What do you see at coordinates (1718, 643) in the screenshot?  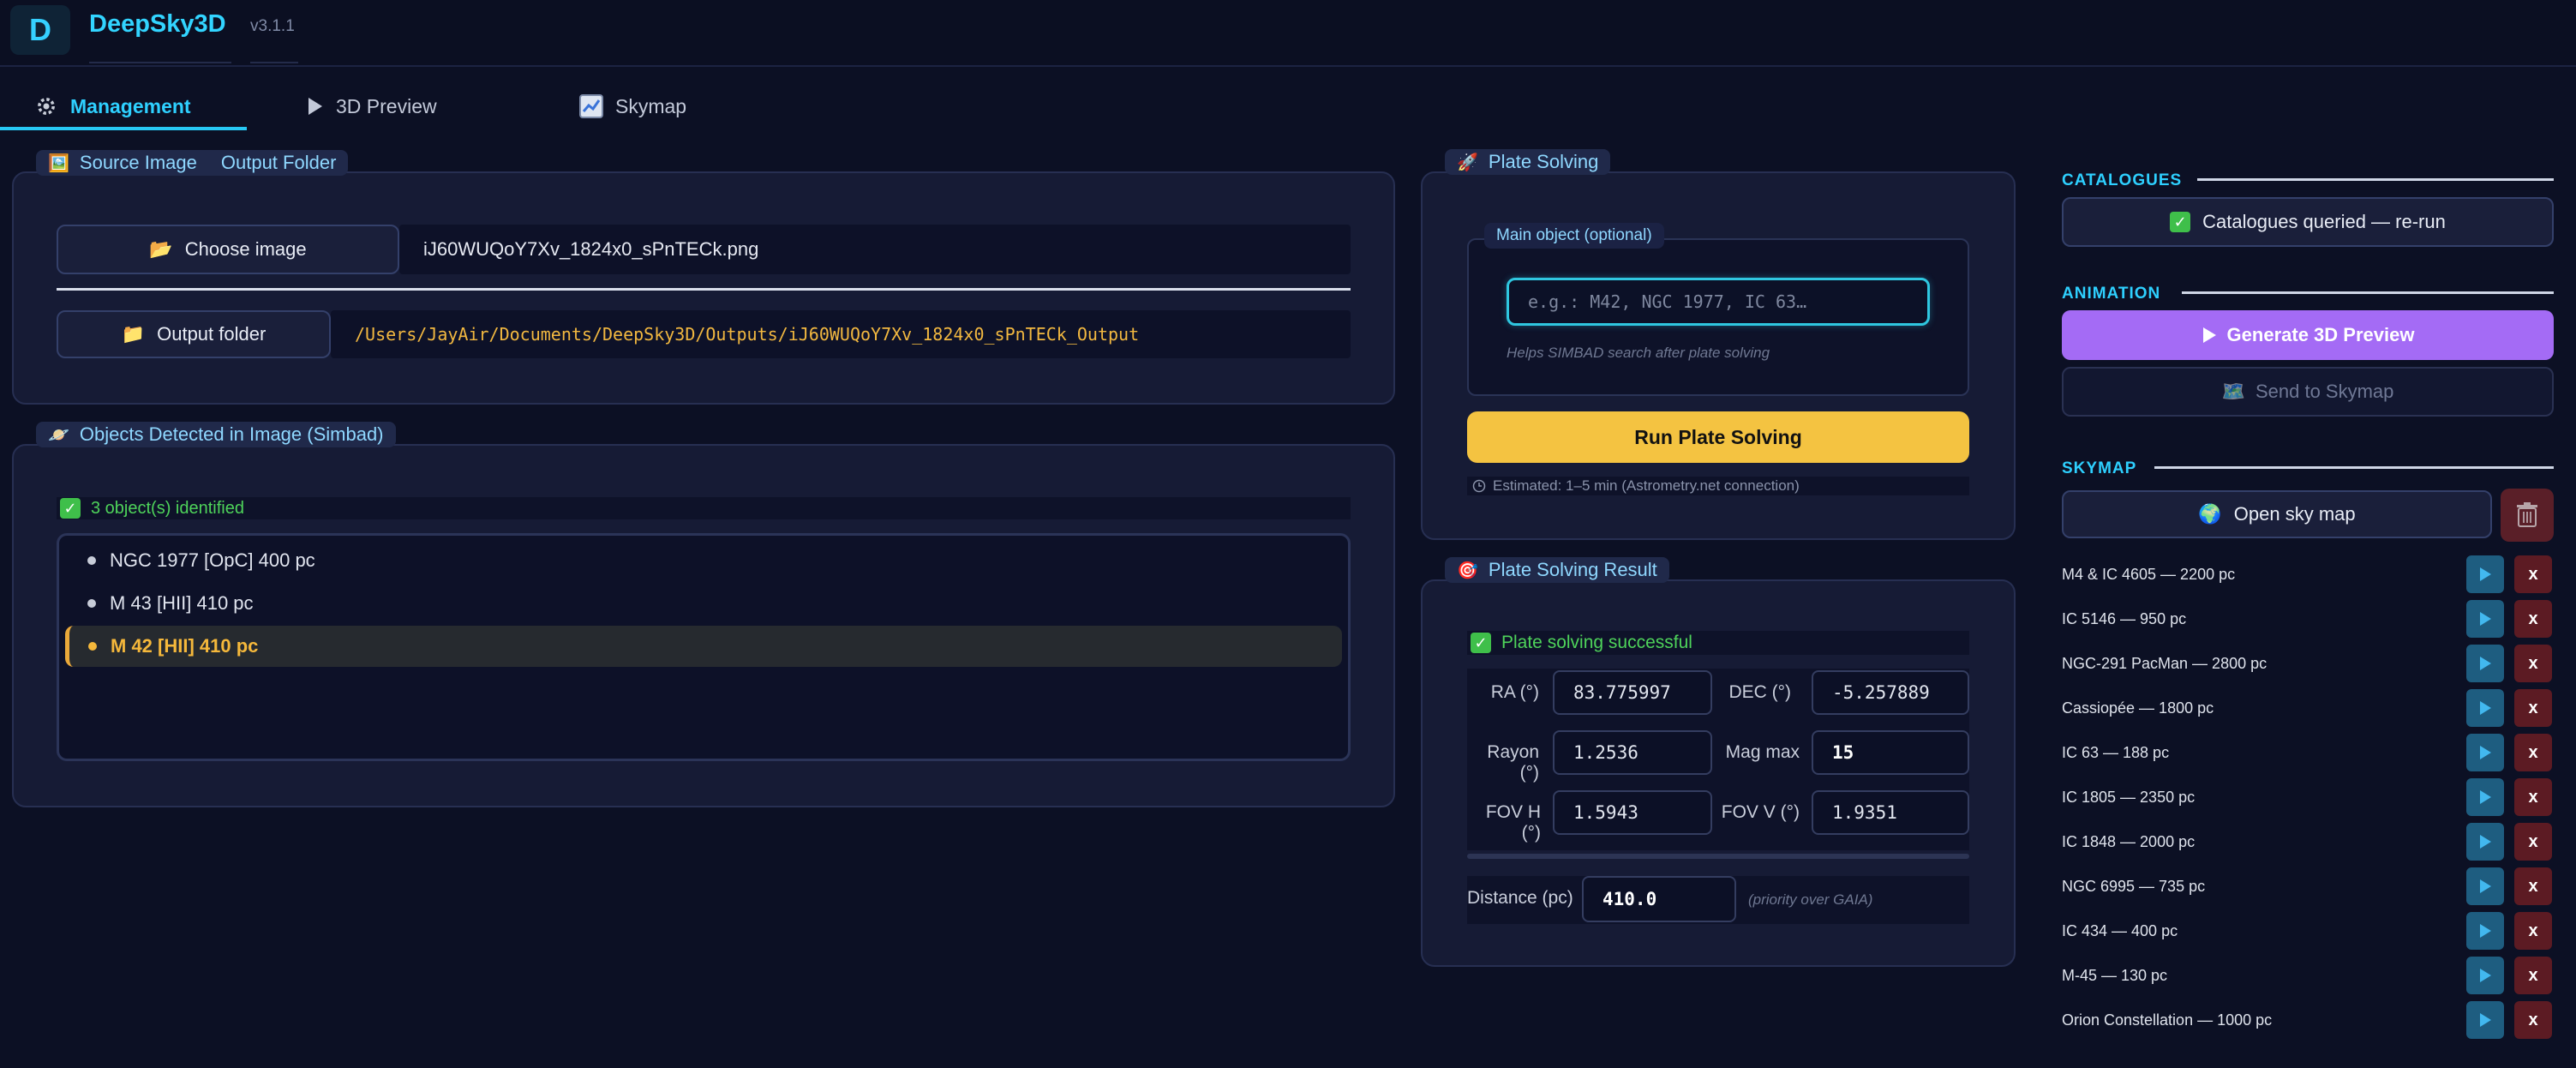 I see `result-status: ✓ Plate solving successful` at bounding box center [1718, 643].